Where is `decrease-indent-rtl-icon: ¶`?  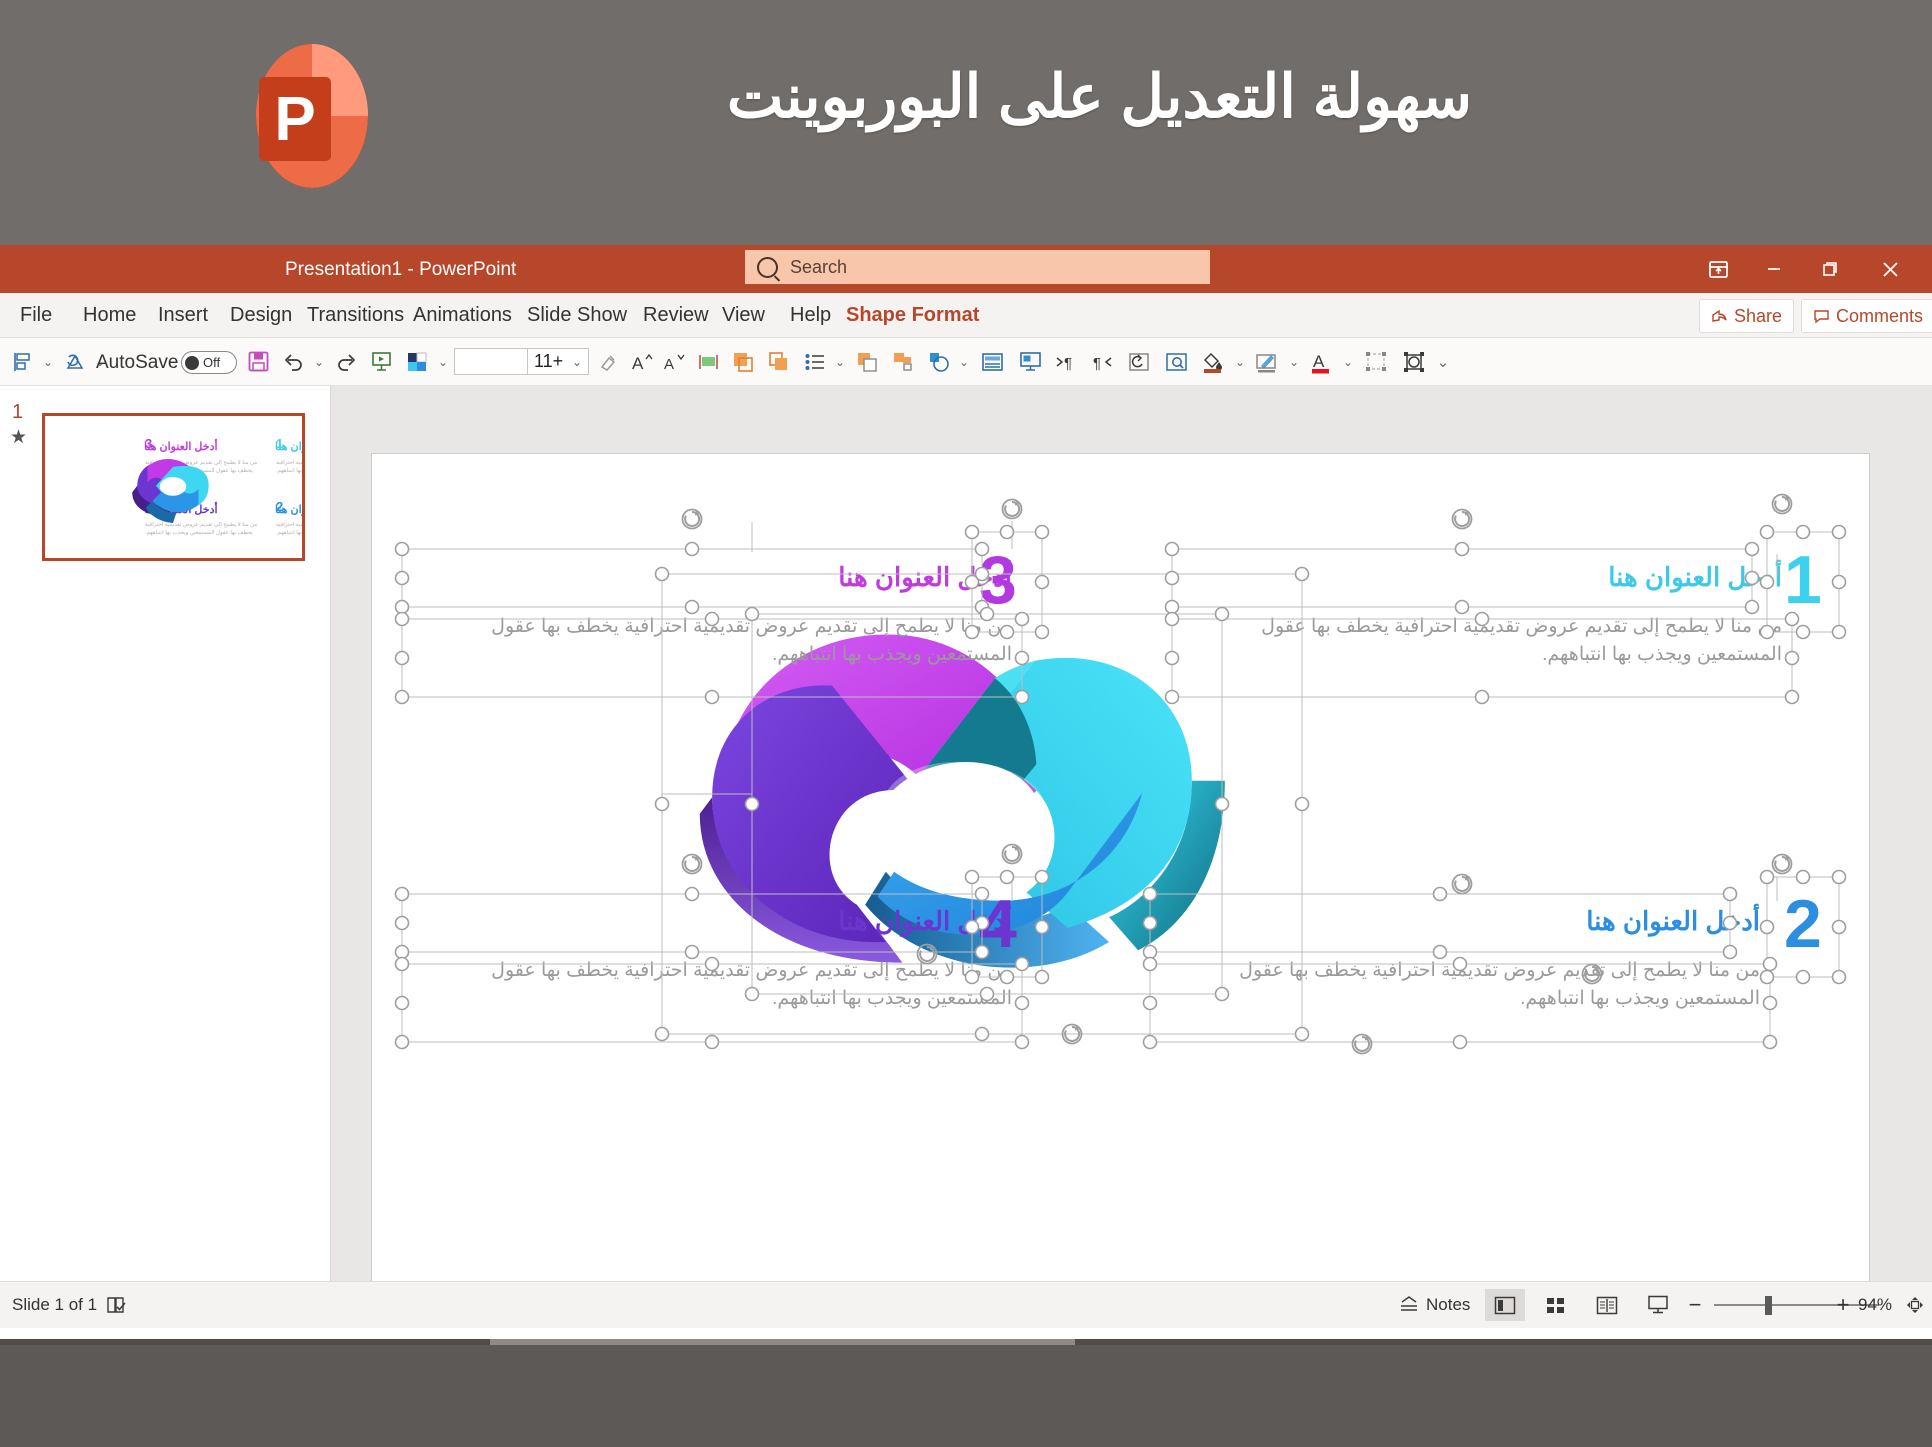 decrease-indent-rtl-icon: ¶ is located at coordinates (1102, 361).